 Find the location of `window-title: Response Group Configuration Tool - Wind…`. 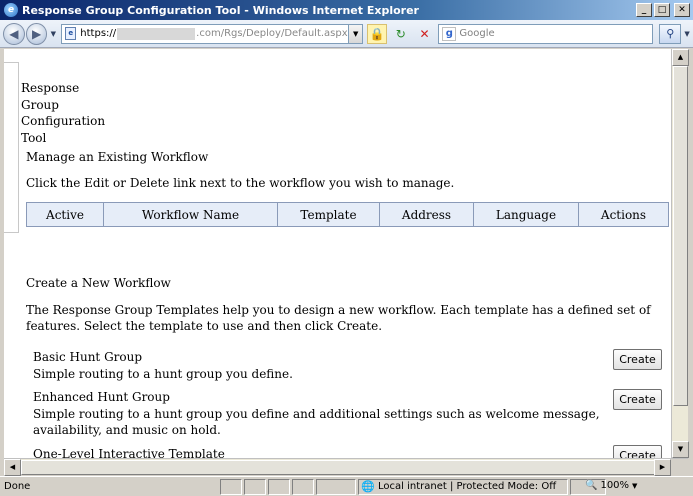

window-title: Response Group Configuration Tool - Wind… is located at coordinates (220, 10).